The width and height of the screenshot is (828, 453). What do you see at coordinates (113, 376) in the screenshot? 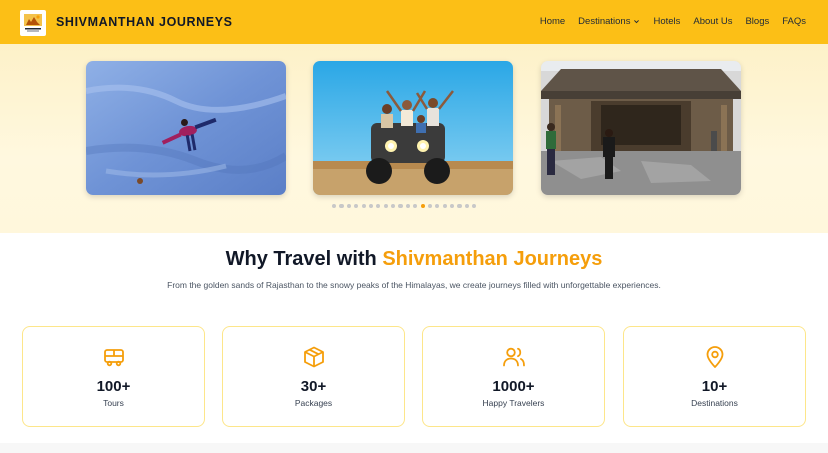
I see `stat-card-tours: 100+ Tours` at bounding box center [113, 376].